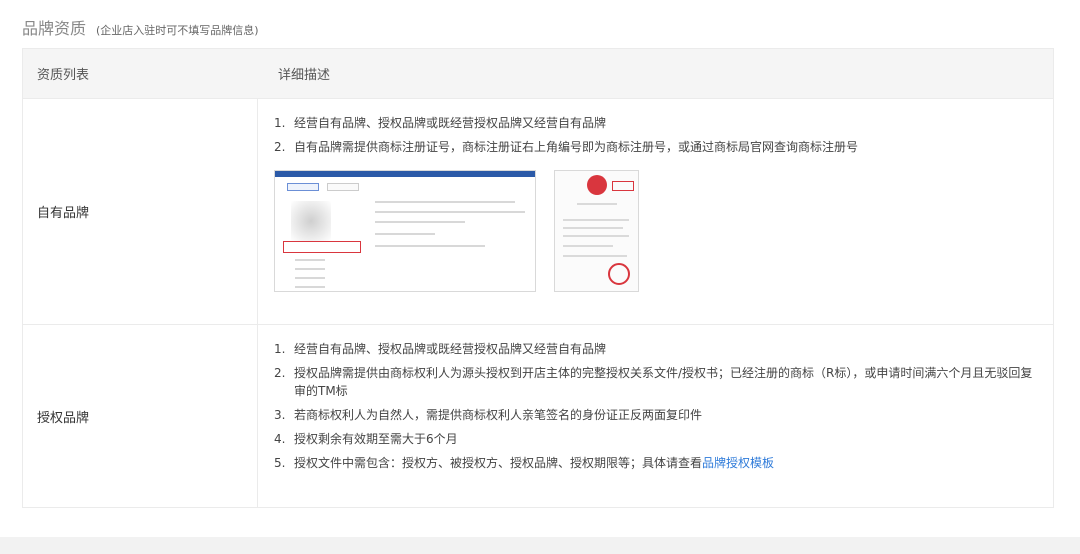 The height and width of the screenshot is (554, 1080). Describe the element at coordinates (498, 463) in the screenshot. I see `item-text-body: 授权文件中需包含：授权方、被授权方、授权品牌、授权期限等；具体请查看` at that location.